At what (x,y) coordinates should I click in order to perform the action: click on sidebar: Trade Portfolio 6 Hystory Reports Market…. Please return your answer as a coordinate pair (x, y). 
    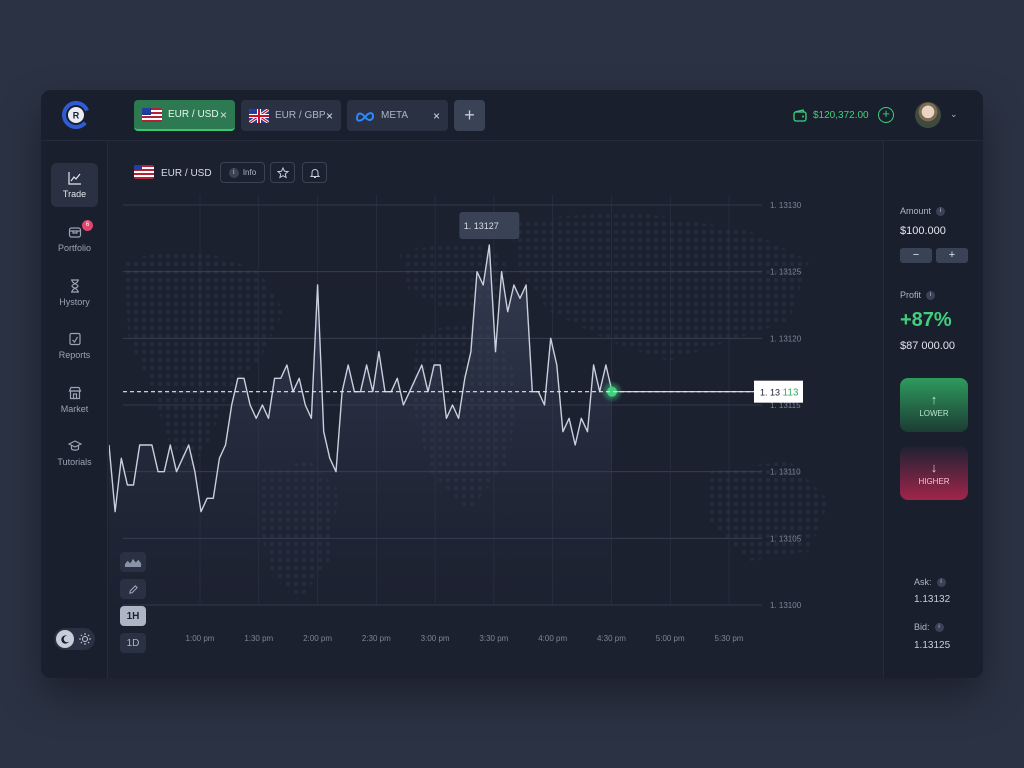
    Looking at the image, I should click on (74, 409).